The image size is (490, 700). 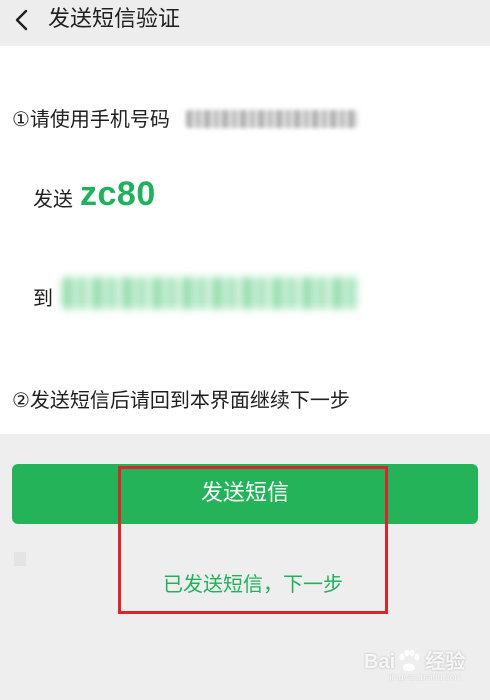 What do you see at coordinates (22, 20) in the screenshot?
I see `chevron-left-icon` at bounding box center [22, 20].